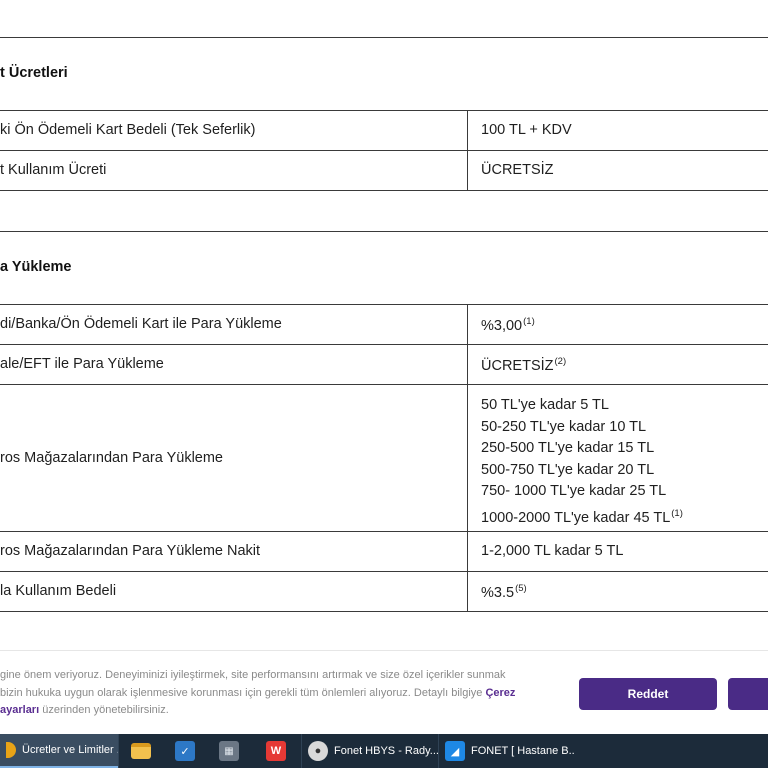 The height and width of the screenshot is (768, 768). I want to click on fee-tier: 50 TL'ye kadar 5 TL, so click(545, 405).